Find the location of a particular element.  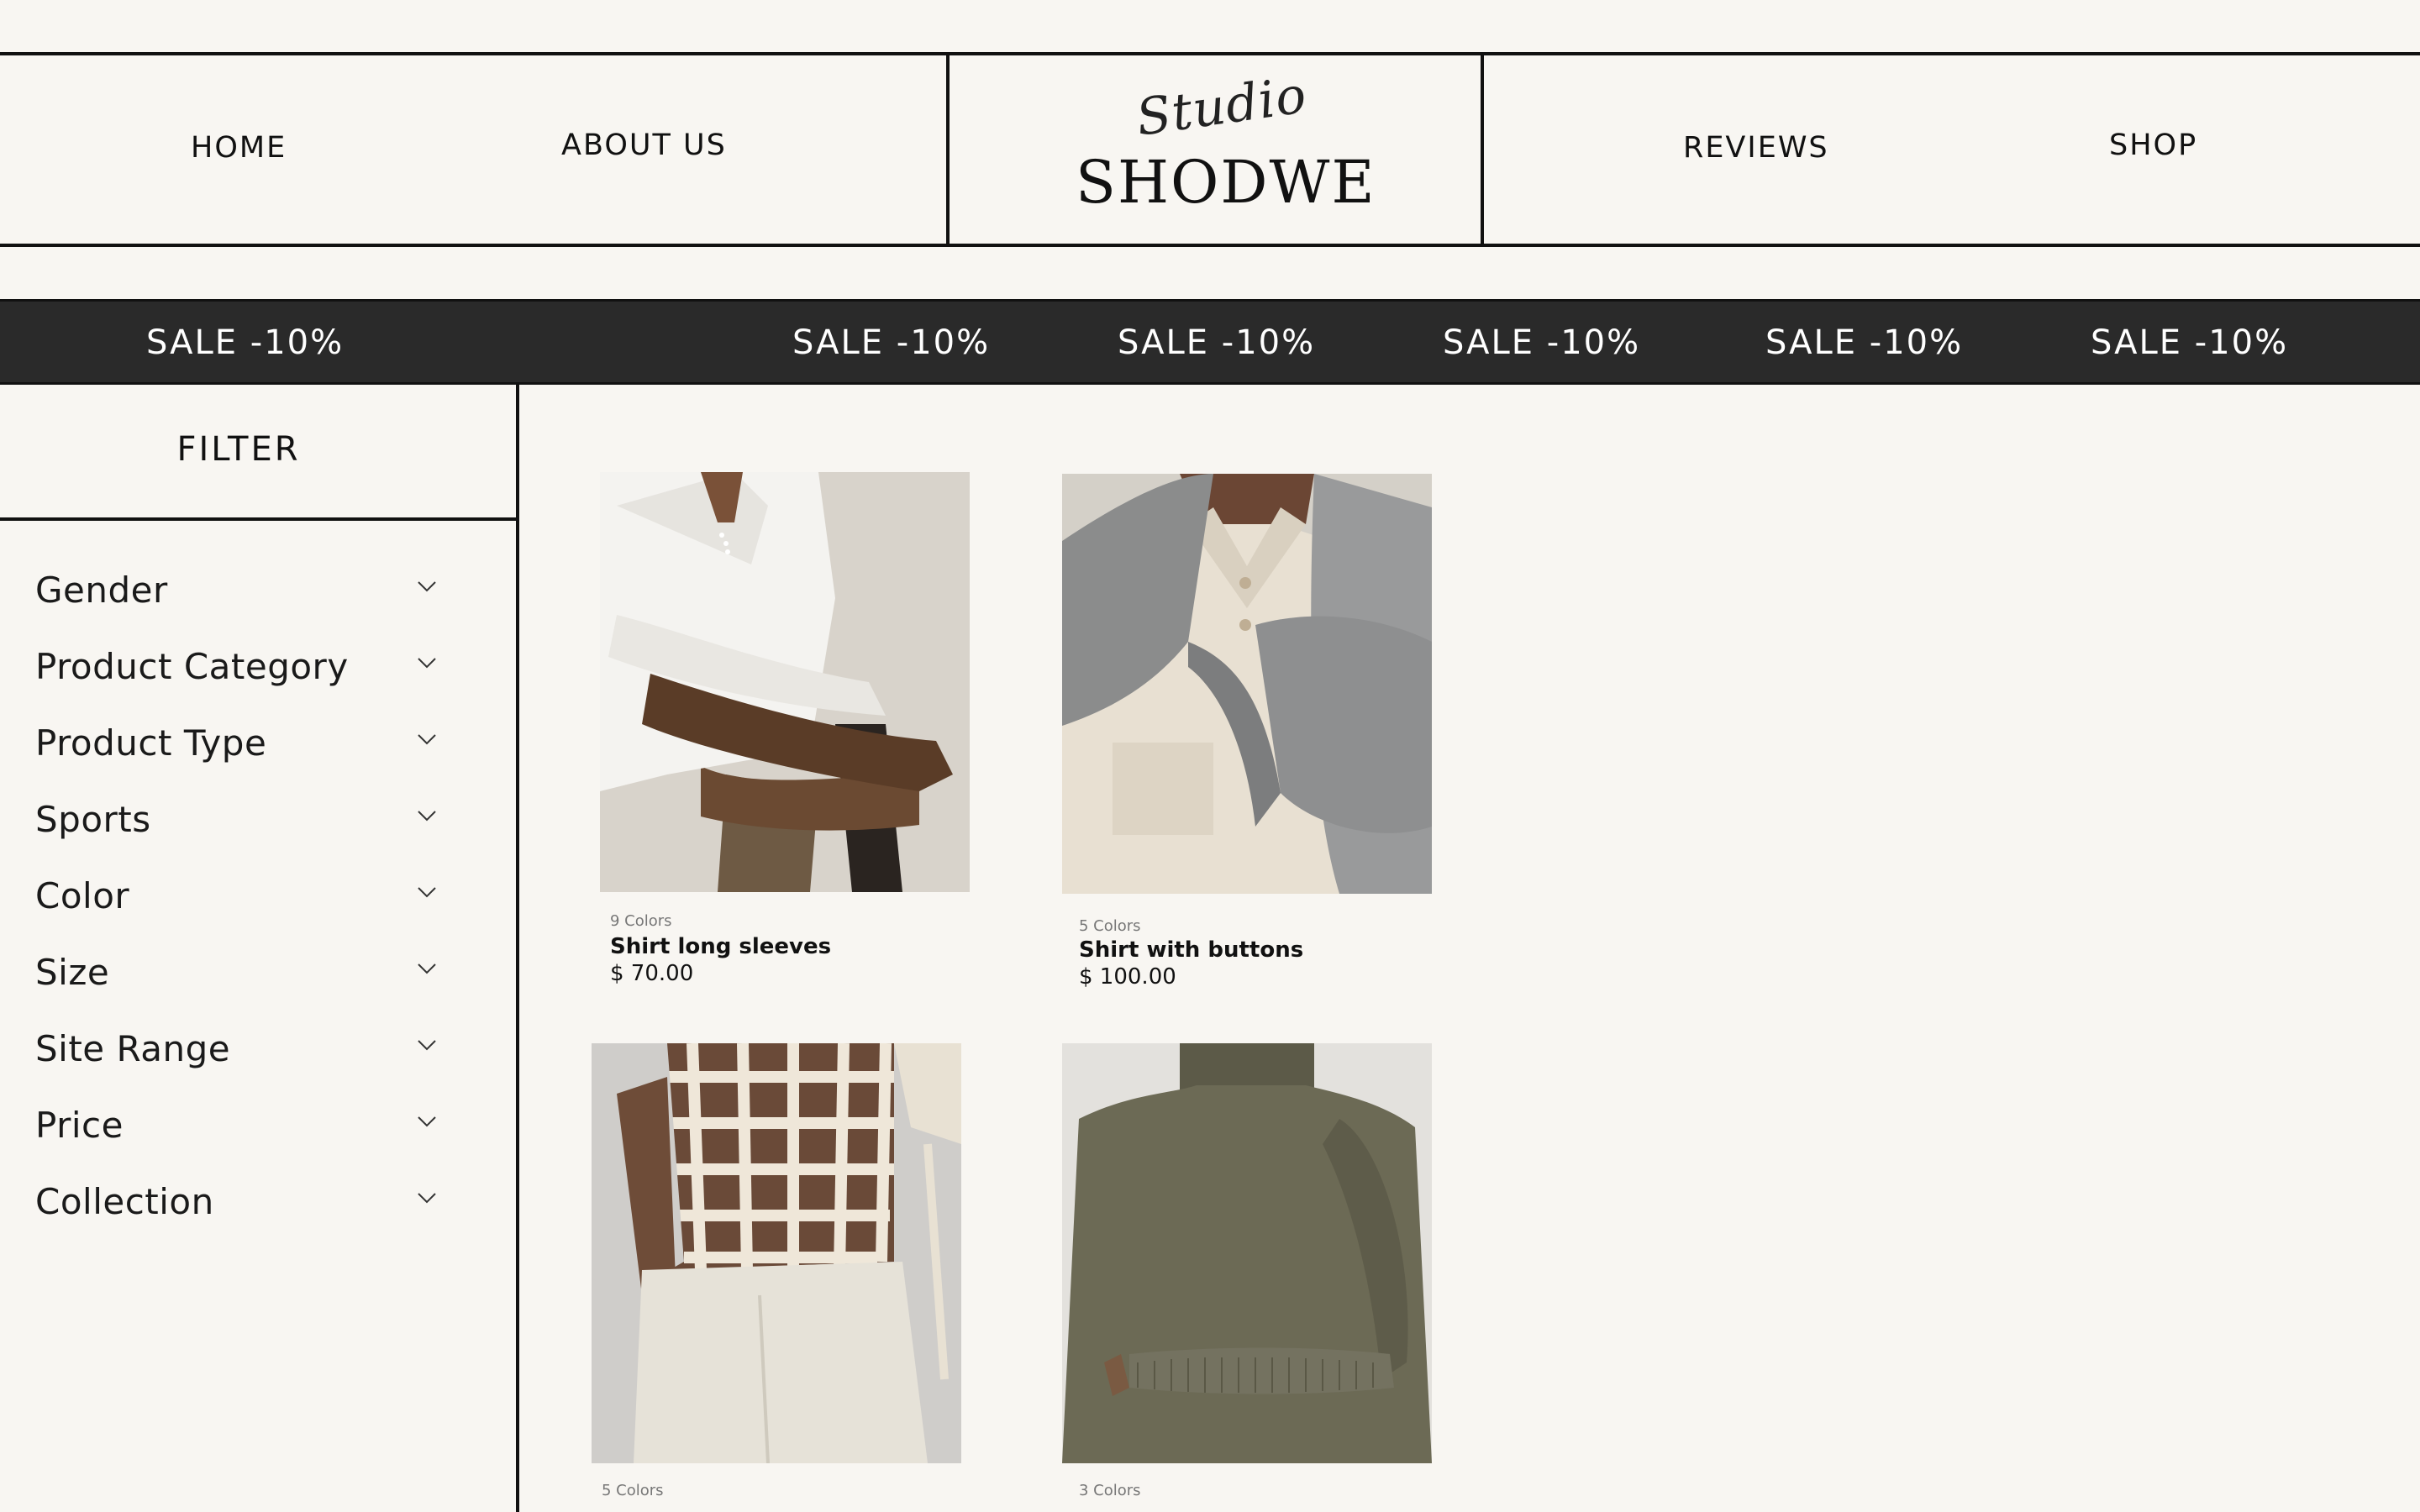

filter-title-rule is located at coordinates (259, 519).